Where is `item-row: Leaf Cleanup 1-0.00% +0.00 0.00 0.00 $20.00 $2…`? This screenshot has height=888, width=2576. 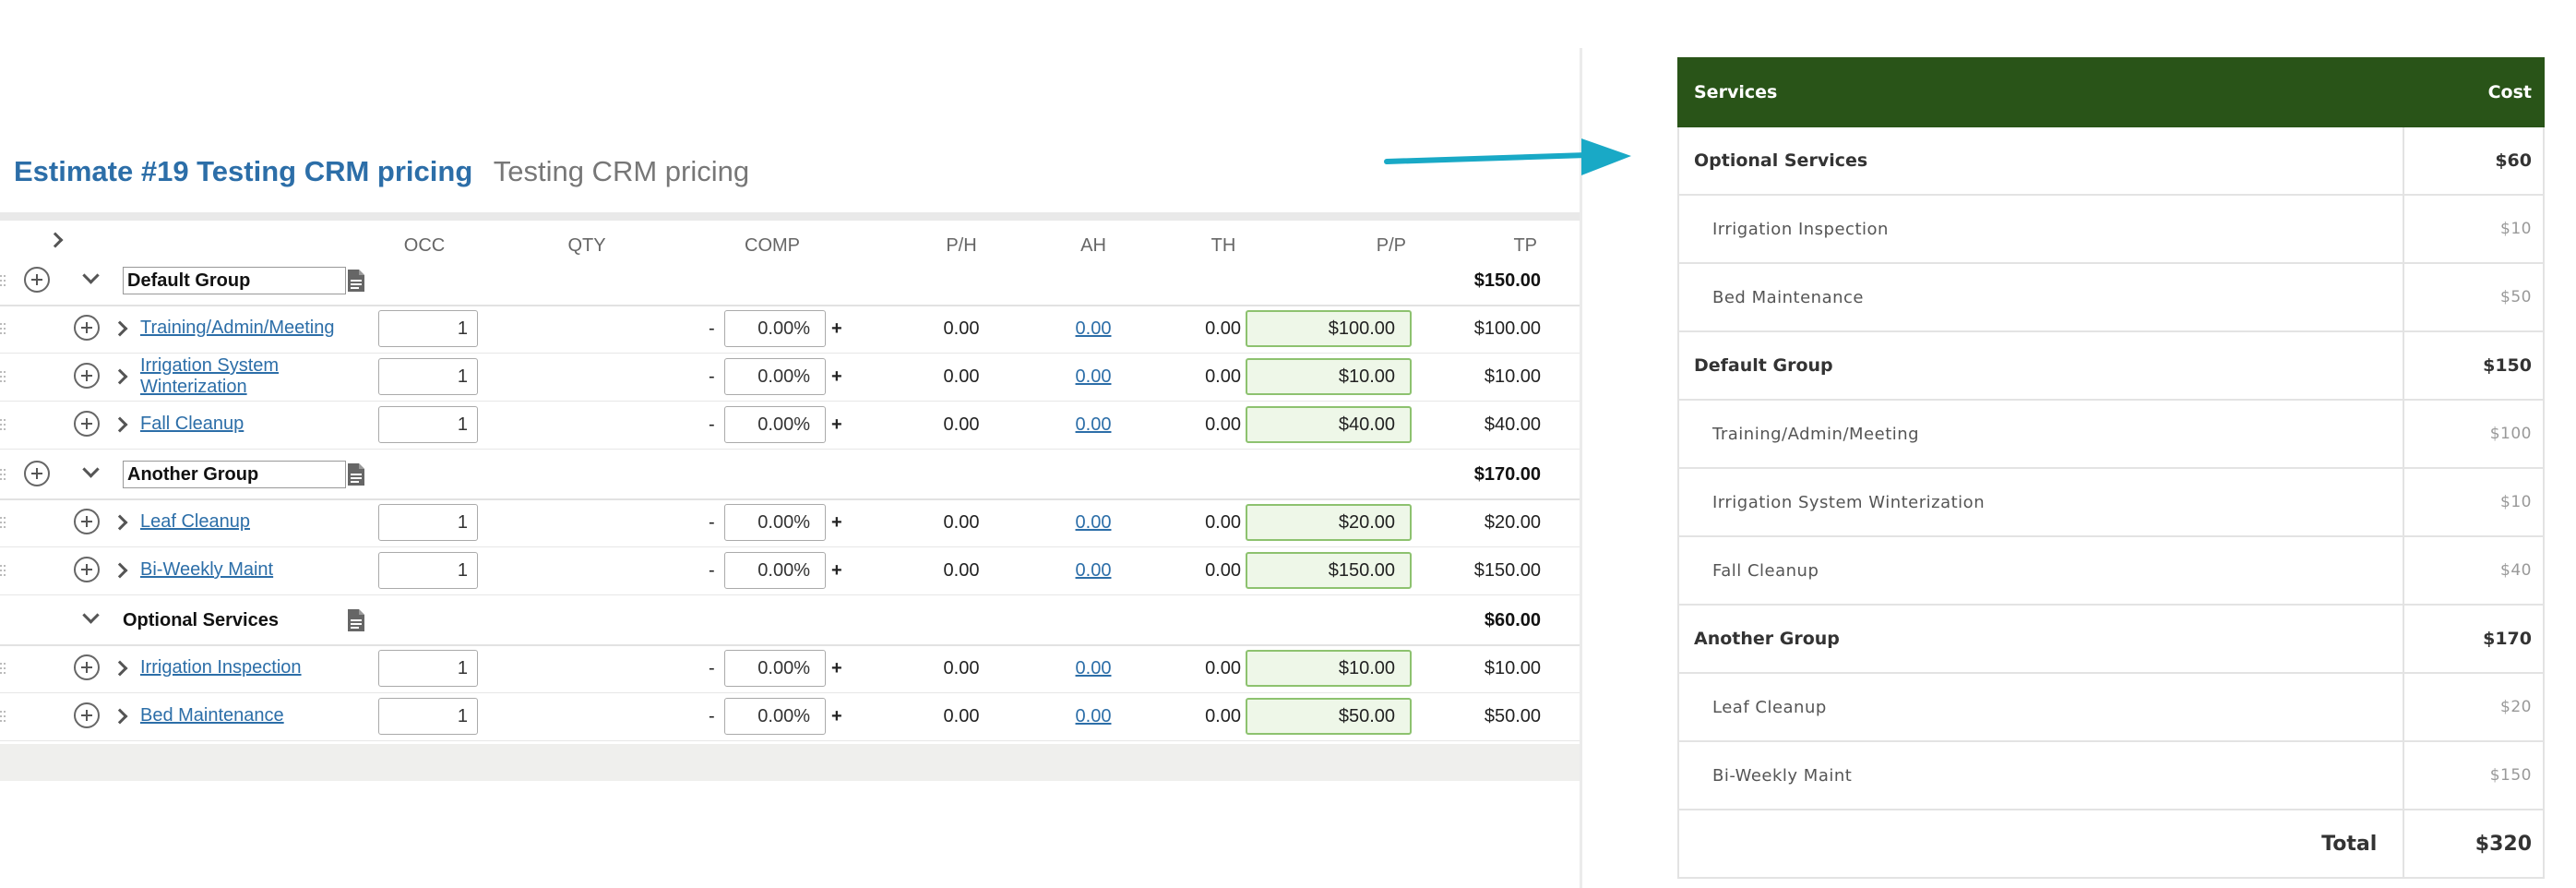
item-row: Leaf Cleanup 1-0.00% +0.00 0.00 0.00 $20.00 $2… is located at coordinates (790, 522).